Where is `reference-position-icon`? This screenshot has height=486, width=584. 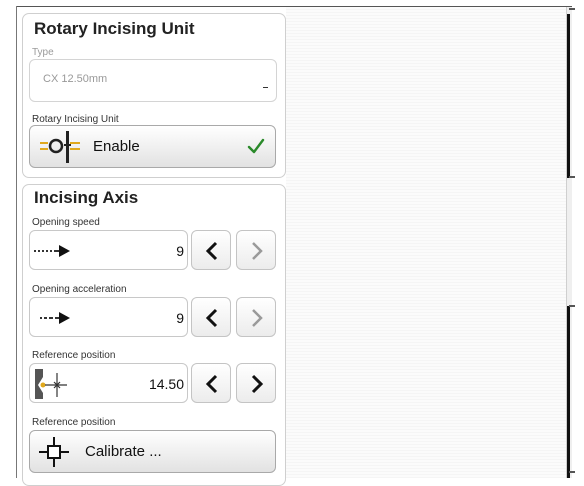
reference-position-icon is located at coordinates (53, 386).